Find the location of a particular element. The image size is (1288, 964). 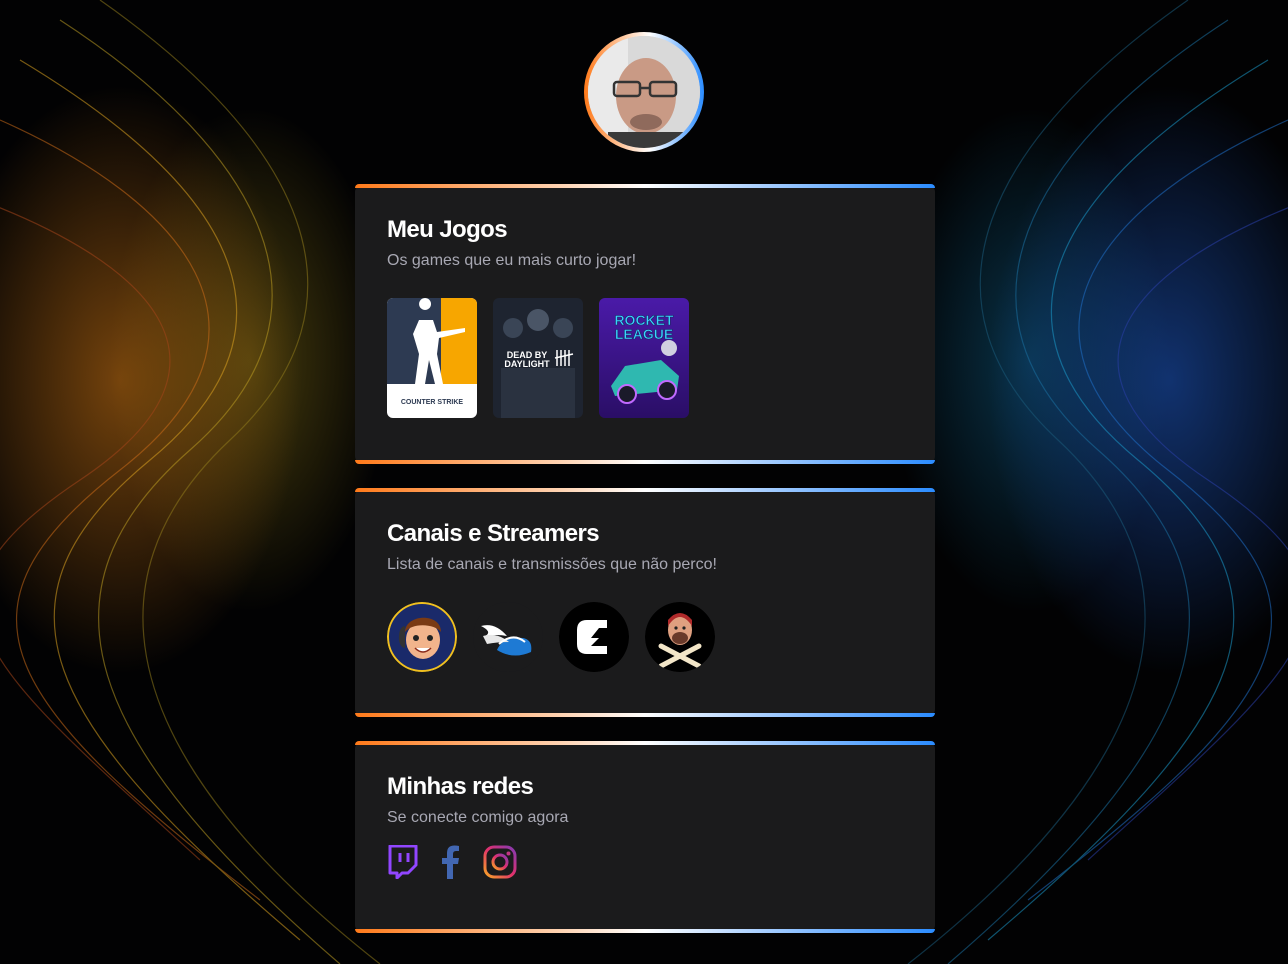

profile-photo-icon is located at coordinates (644, 92).